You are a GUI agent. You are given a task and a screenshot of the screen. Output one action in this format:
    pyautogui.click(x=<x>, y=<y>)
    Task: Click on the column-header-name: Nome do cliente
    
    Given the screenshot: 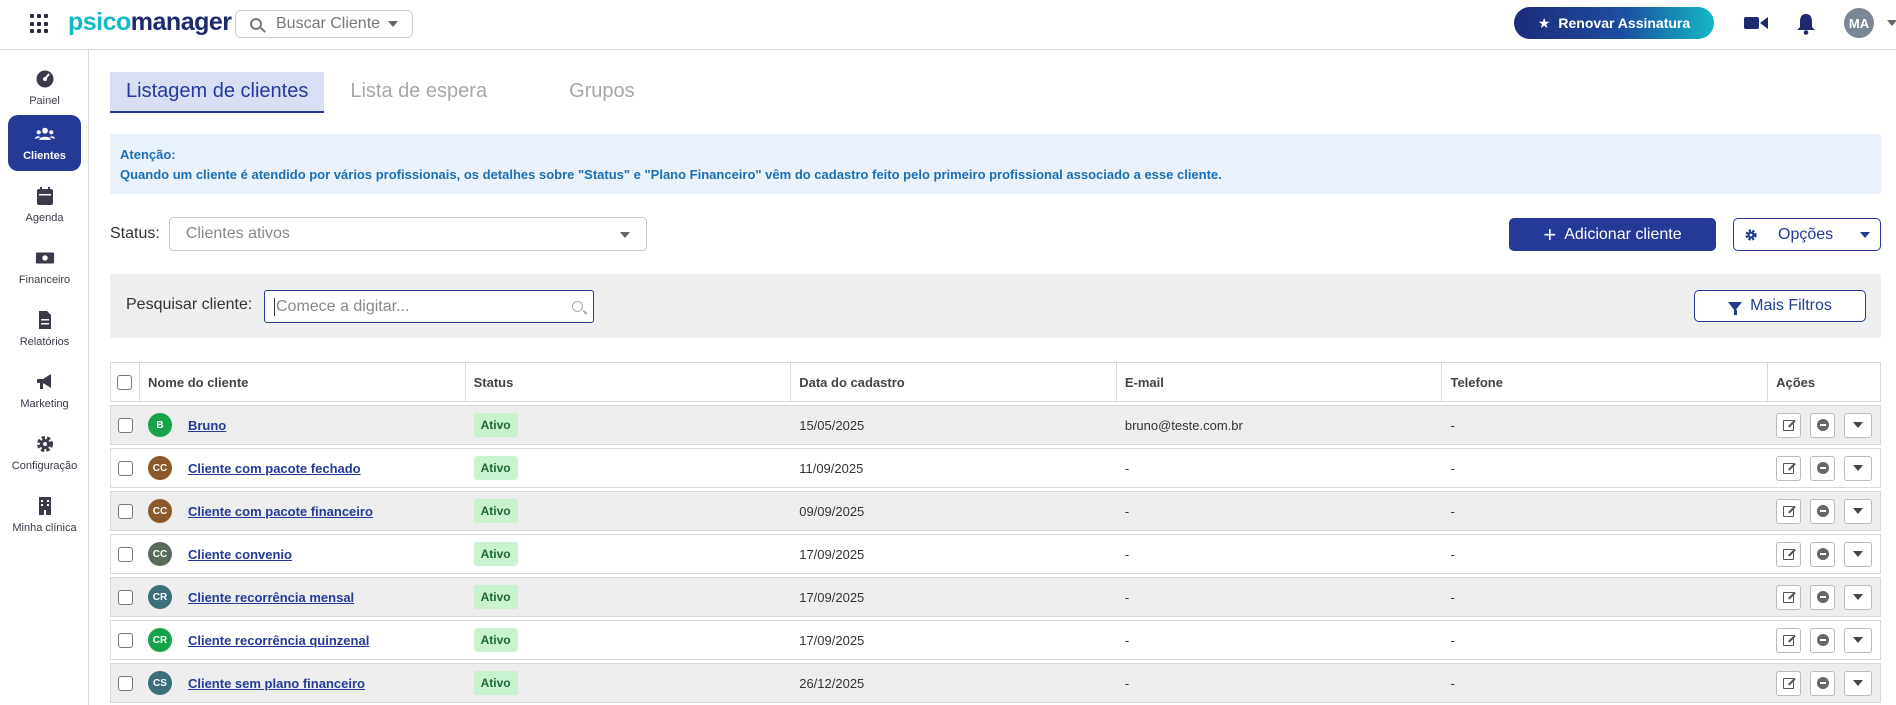 What is the action you would take?
    pyautogui.click(x=303, y=382)
    